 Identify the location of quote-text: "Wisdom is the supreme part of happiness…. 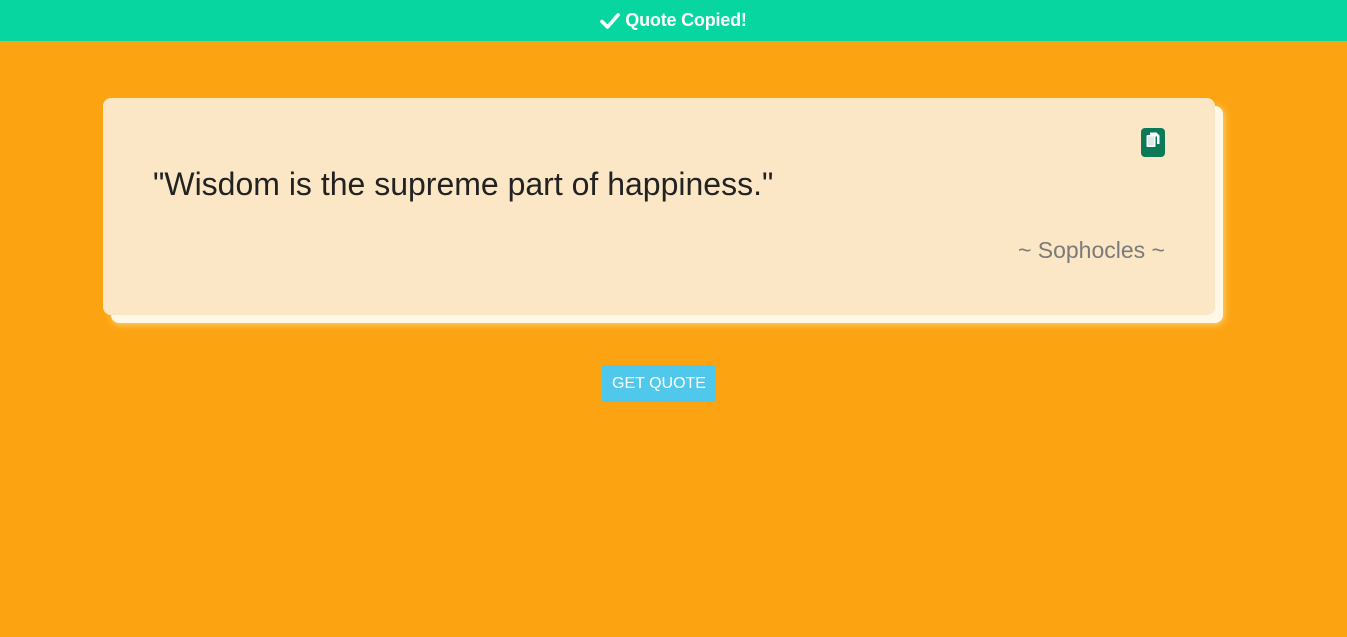
(463, 184).